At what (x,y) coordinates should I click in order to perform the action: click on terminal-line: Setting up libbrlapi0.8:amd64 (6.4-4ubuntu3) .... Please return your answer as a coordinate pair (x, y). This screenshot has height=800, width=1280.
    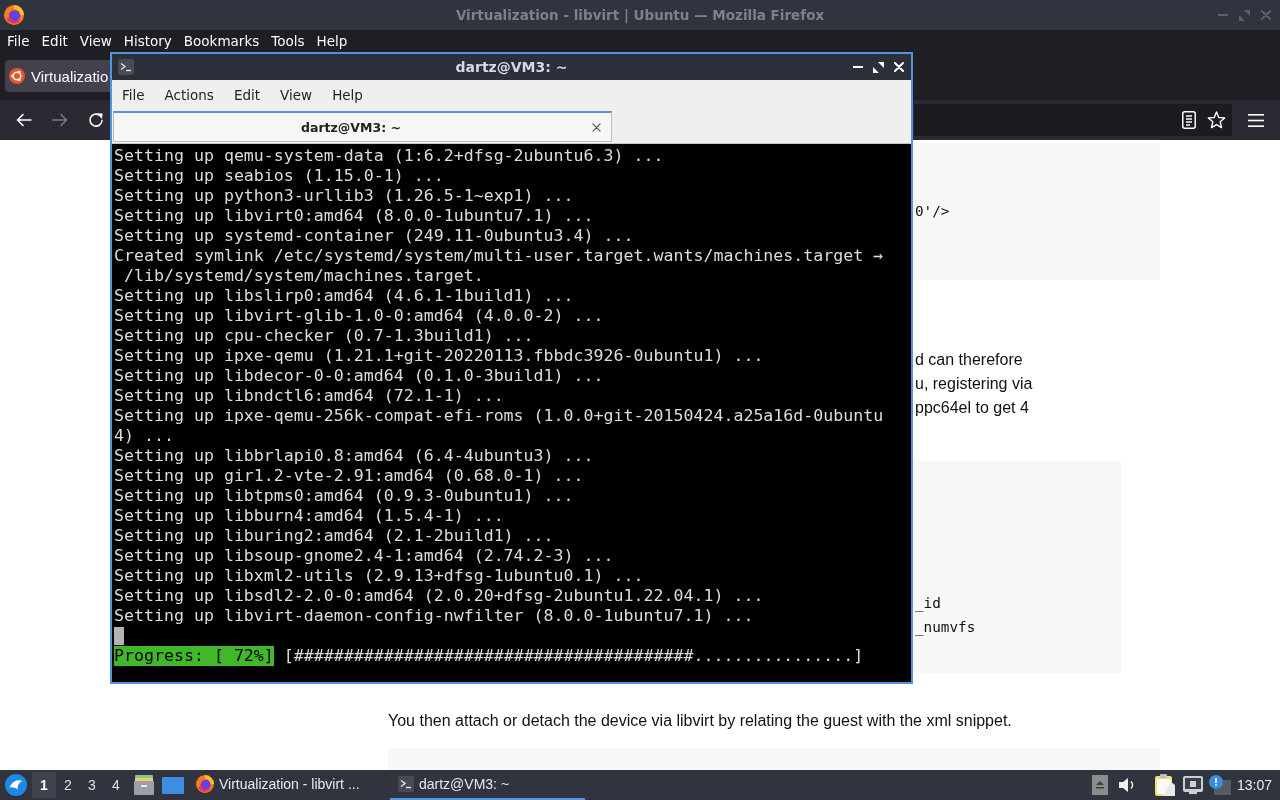
    Looking at the image, I should click on (354, 456).